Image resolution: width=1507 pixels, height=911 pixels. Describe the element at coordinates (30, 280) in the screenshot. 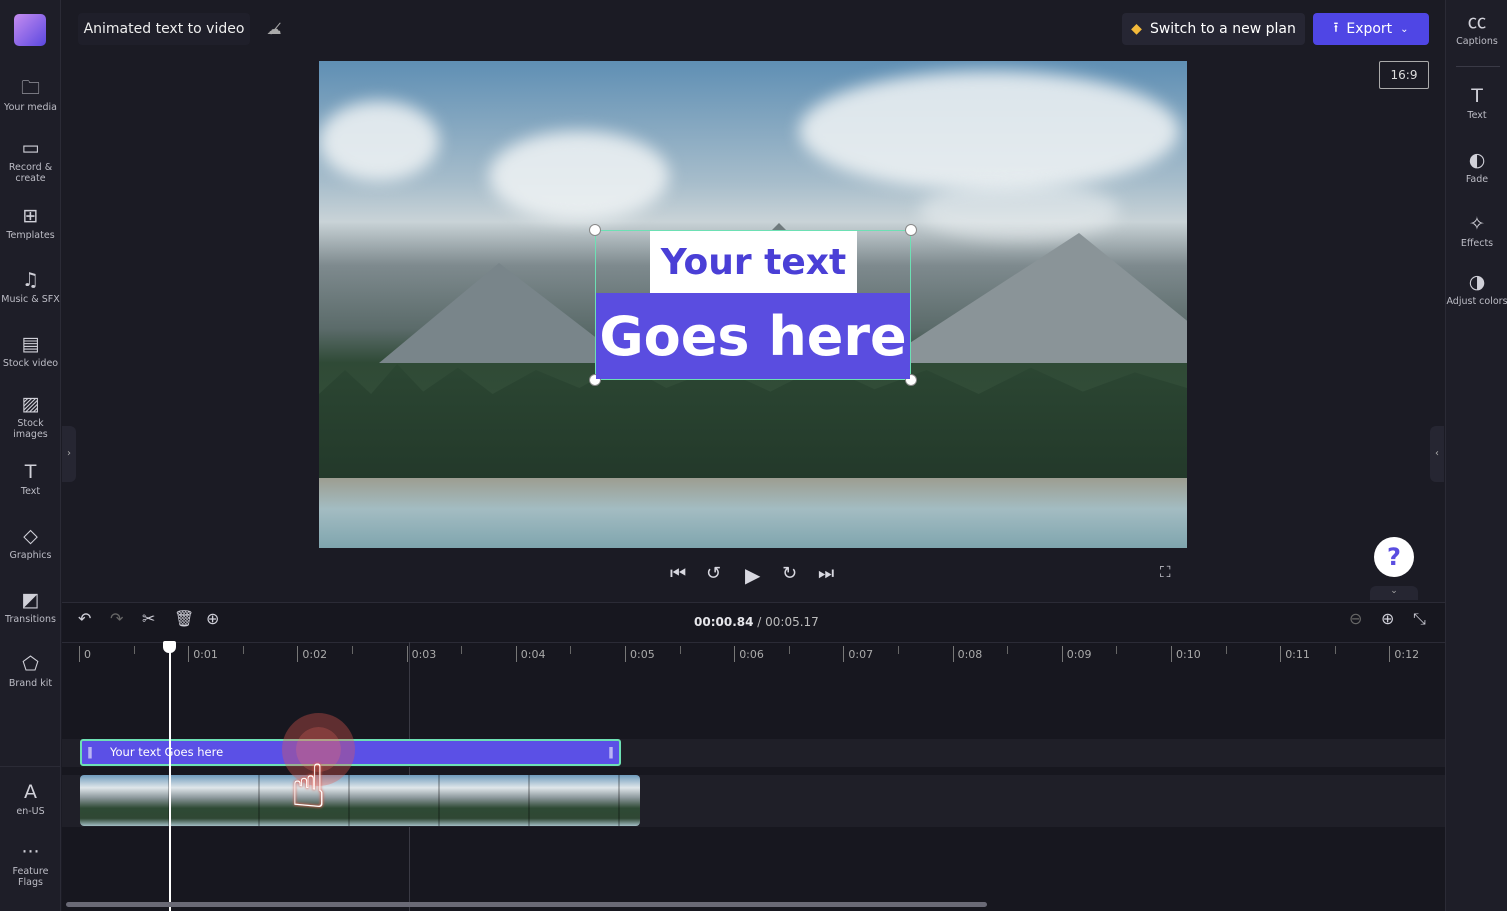

I see `music-icon: ♫` at that location.